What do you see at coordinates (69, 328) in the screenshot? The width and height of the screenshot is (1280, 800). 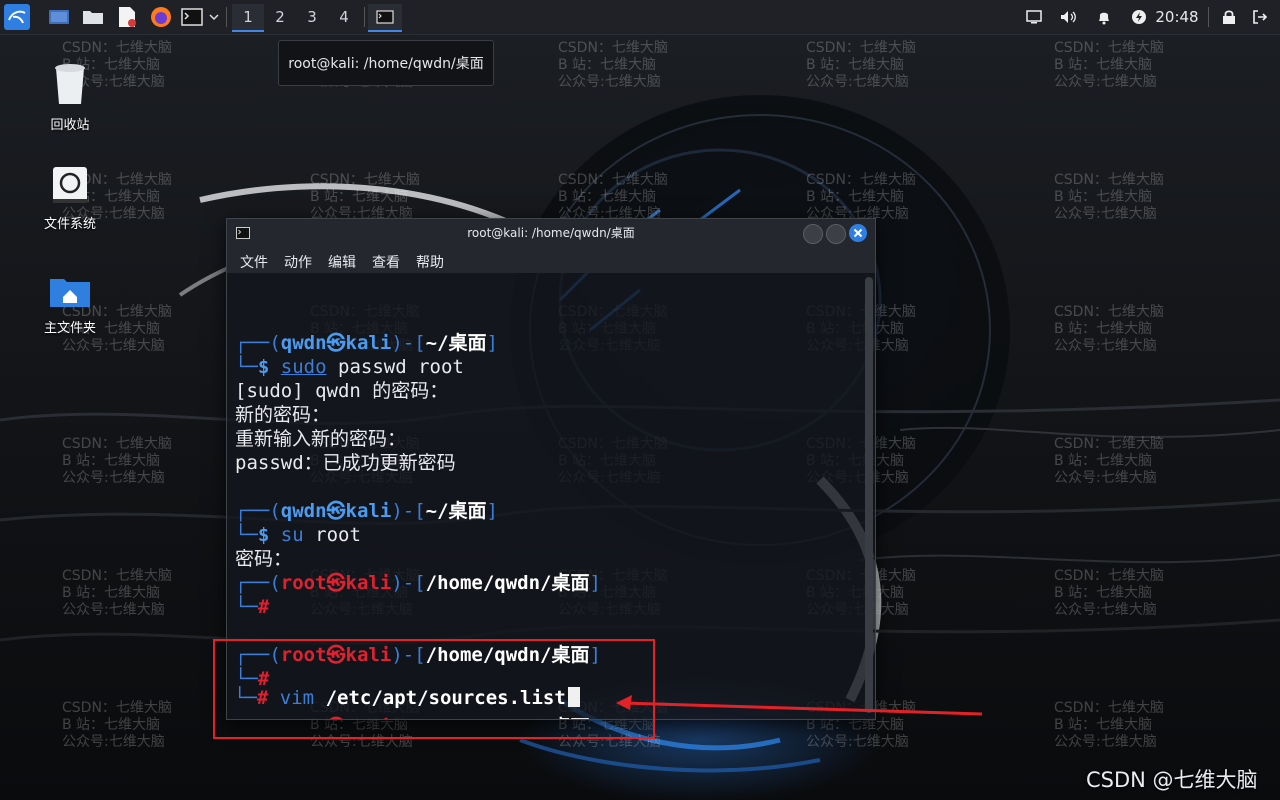 I see `desktop-icon-label: 主文件夹` at bounding box center [69, 328].